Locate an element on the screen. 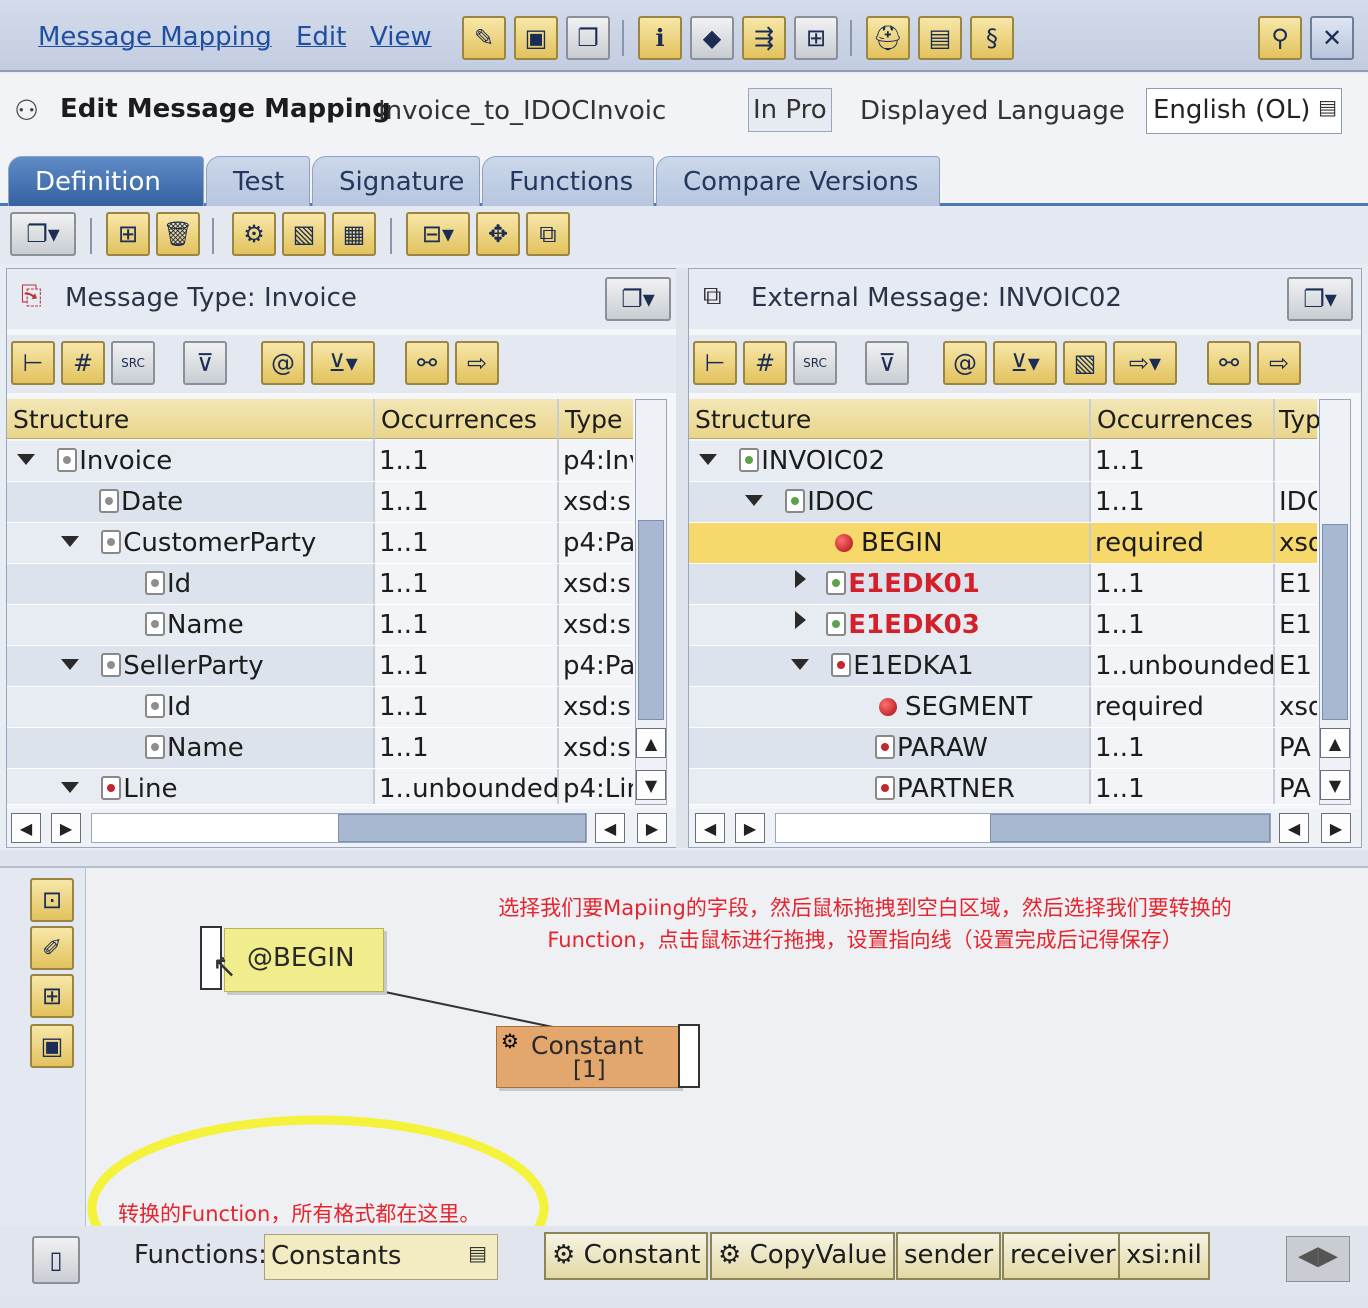  function-constant-button: ⚙ Constant is located at coordinates (626, 1256).